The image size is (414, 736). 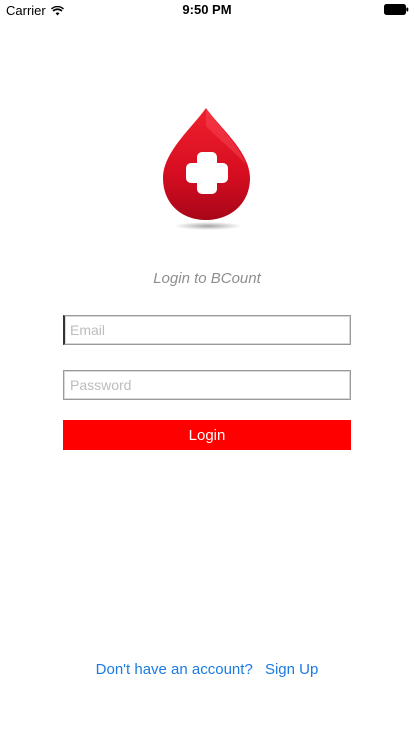 What do you see at coordinates (207, 278) in the screenshot?
I see `login-subtitle: Login to BCount` at bounding box center [207, 278].